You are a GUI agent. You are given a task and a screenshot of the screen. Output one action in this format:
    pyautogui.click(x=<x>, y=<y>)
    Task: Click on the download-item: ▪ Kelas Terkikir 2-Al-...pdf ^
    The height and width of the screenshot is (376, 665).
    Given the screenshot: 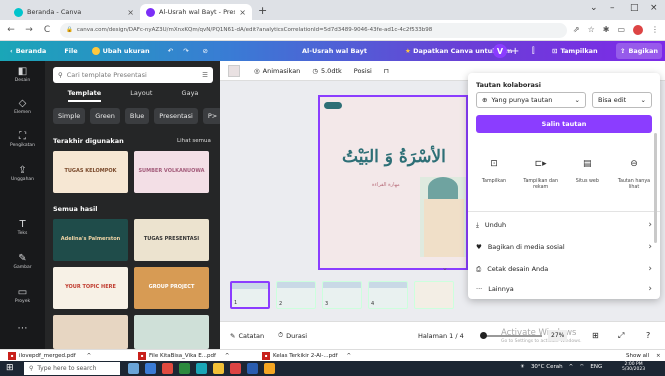 What is the action you would take?
    pyautogui.click(x=307, y=355)
    